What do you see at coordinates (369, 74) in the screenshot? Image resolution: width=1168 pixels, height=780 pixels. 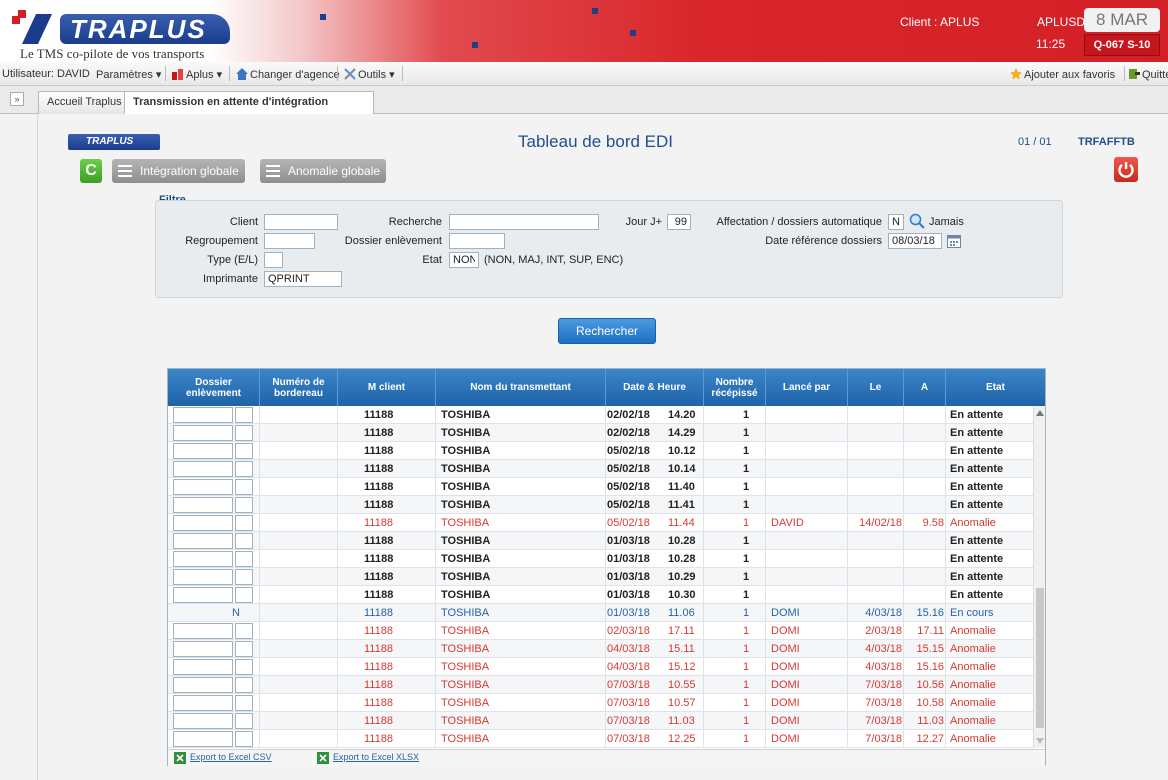 I see `menu-outils: Outils ▾` at bounding box center [369, 74].